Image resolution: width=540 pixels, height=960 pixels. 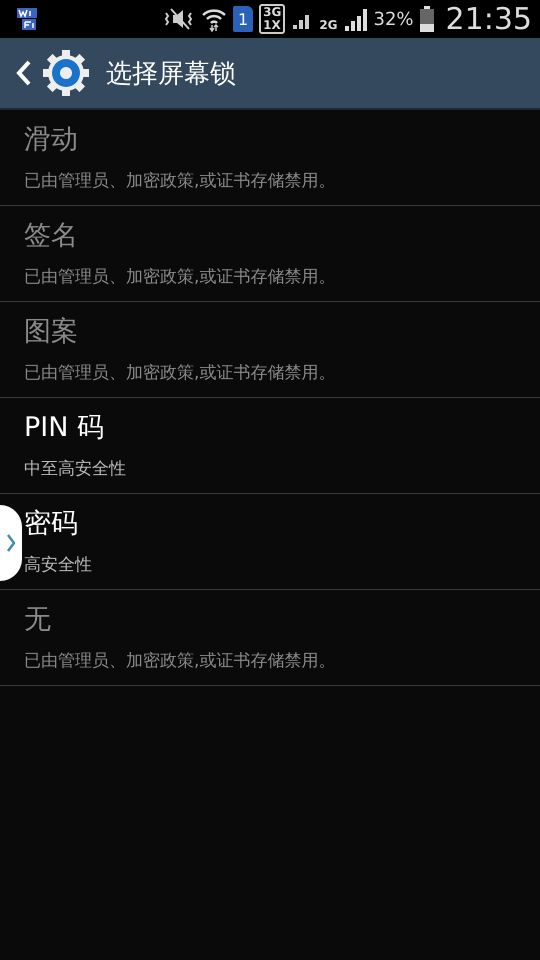 I want to click on screen-title: 选择屏幕锁, so click(x=171, y=74).